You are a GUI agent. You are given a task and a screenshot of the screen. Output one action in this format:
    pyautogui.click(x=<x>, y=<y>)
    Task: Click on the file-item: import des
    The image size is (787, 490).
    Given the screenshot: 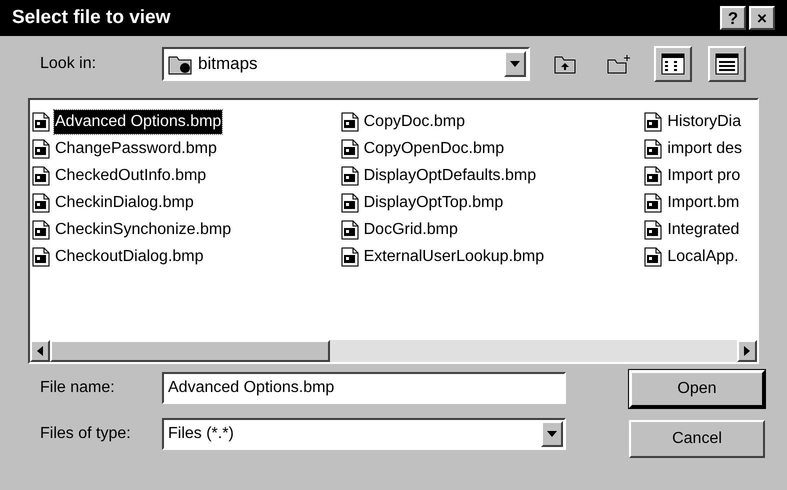 What is the action you would take?
    pyautogui.click(x=705, y=148)
    